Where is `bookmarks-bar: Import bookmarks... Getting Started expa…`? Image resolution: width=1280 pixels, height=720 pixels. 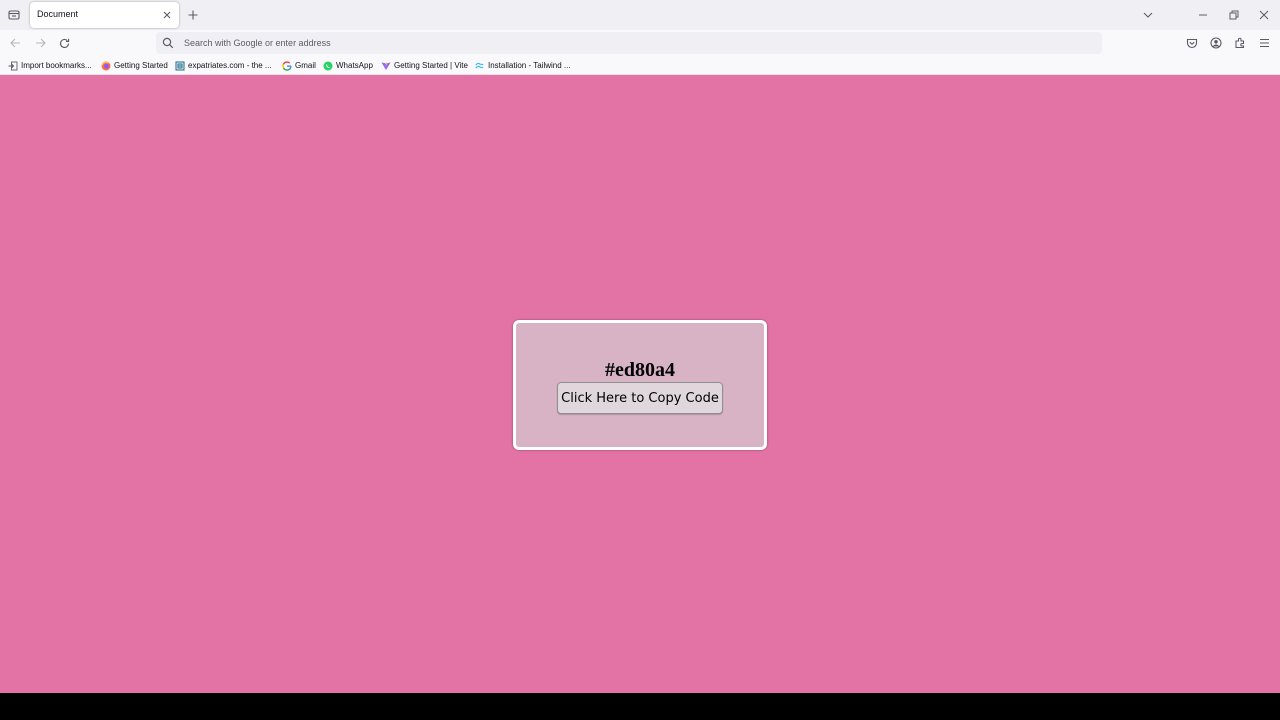 bookmarks-bar: Import bookmarks... Getting Started expa… is located at coordinates (640, 65).